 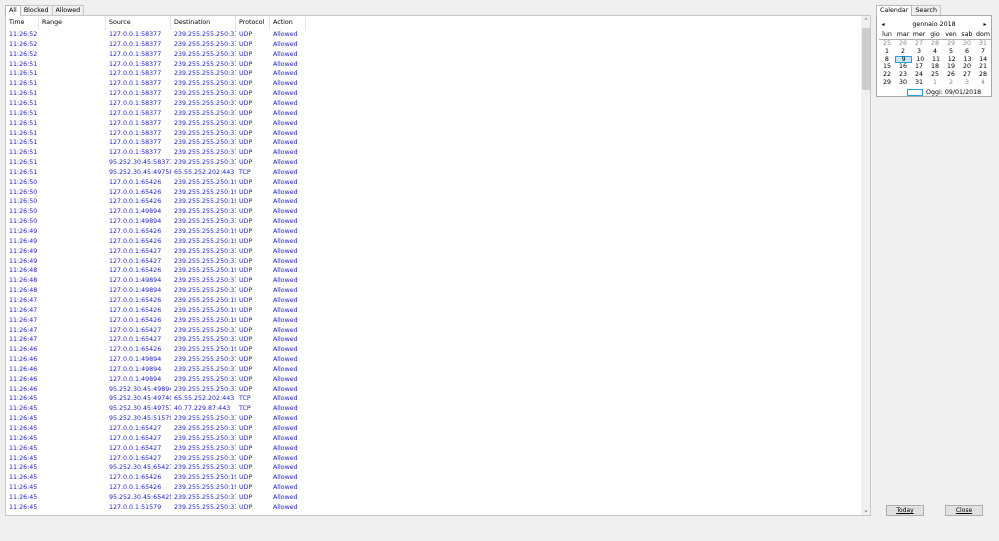 I want to click on calendar-day: 10, so click(x=920, y=60).